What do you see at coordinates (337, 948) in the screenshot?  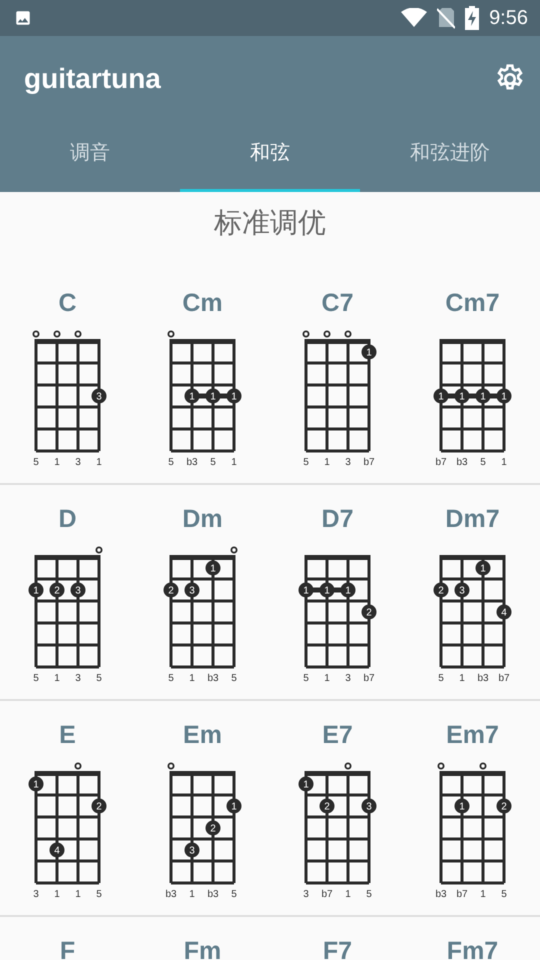 I see `chord-name: F7` at bounding box center [337, 948].